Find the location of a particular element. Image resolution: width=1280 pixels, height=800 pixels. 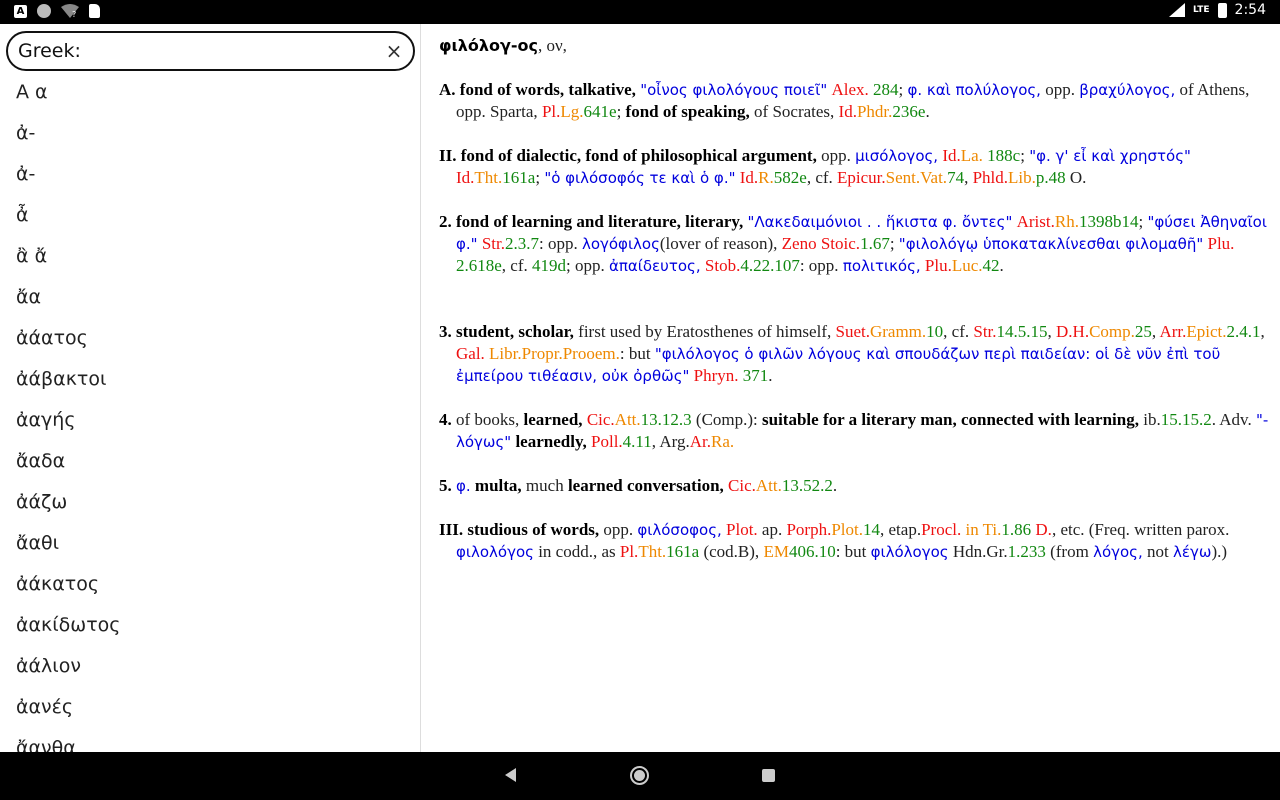

author-ref: Plot. is located at coordinates (740, 529).